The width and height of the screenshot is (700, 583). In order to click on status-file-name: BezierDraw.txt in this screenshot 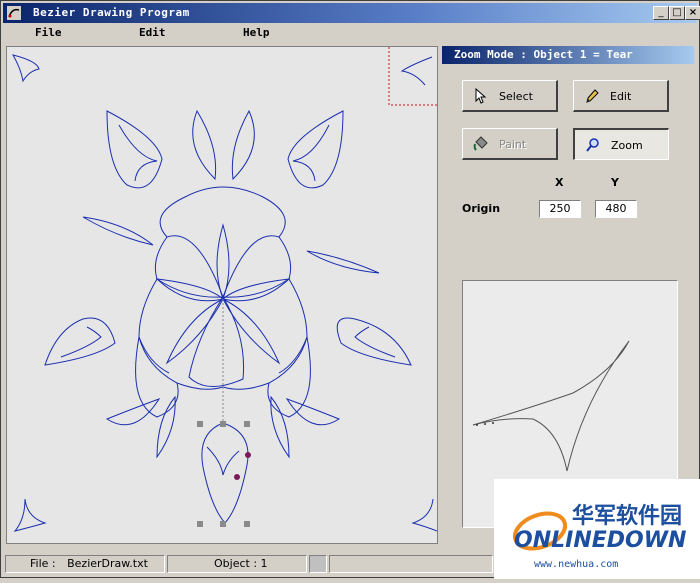, I will do `click(107, 563)`.